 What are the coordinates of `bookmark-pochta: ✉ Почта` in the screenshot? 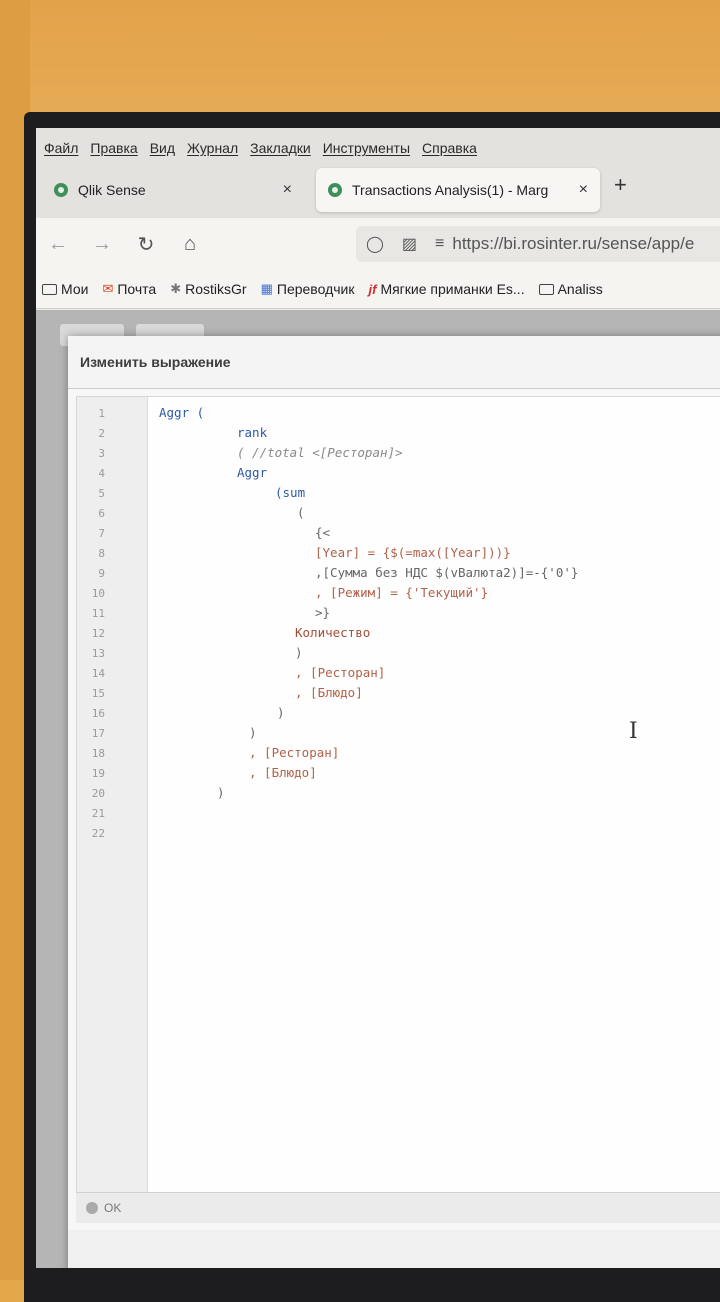 It's located at (129, 289).